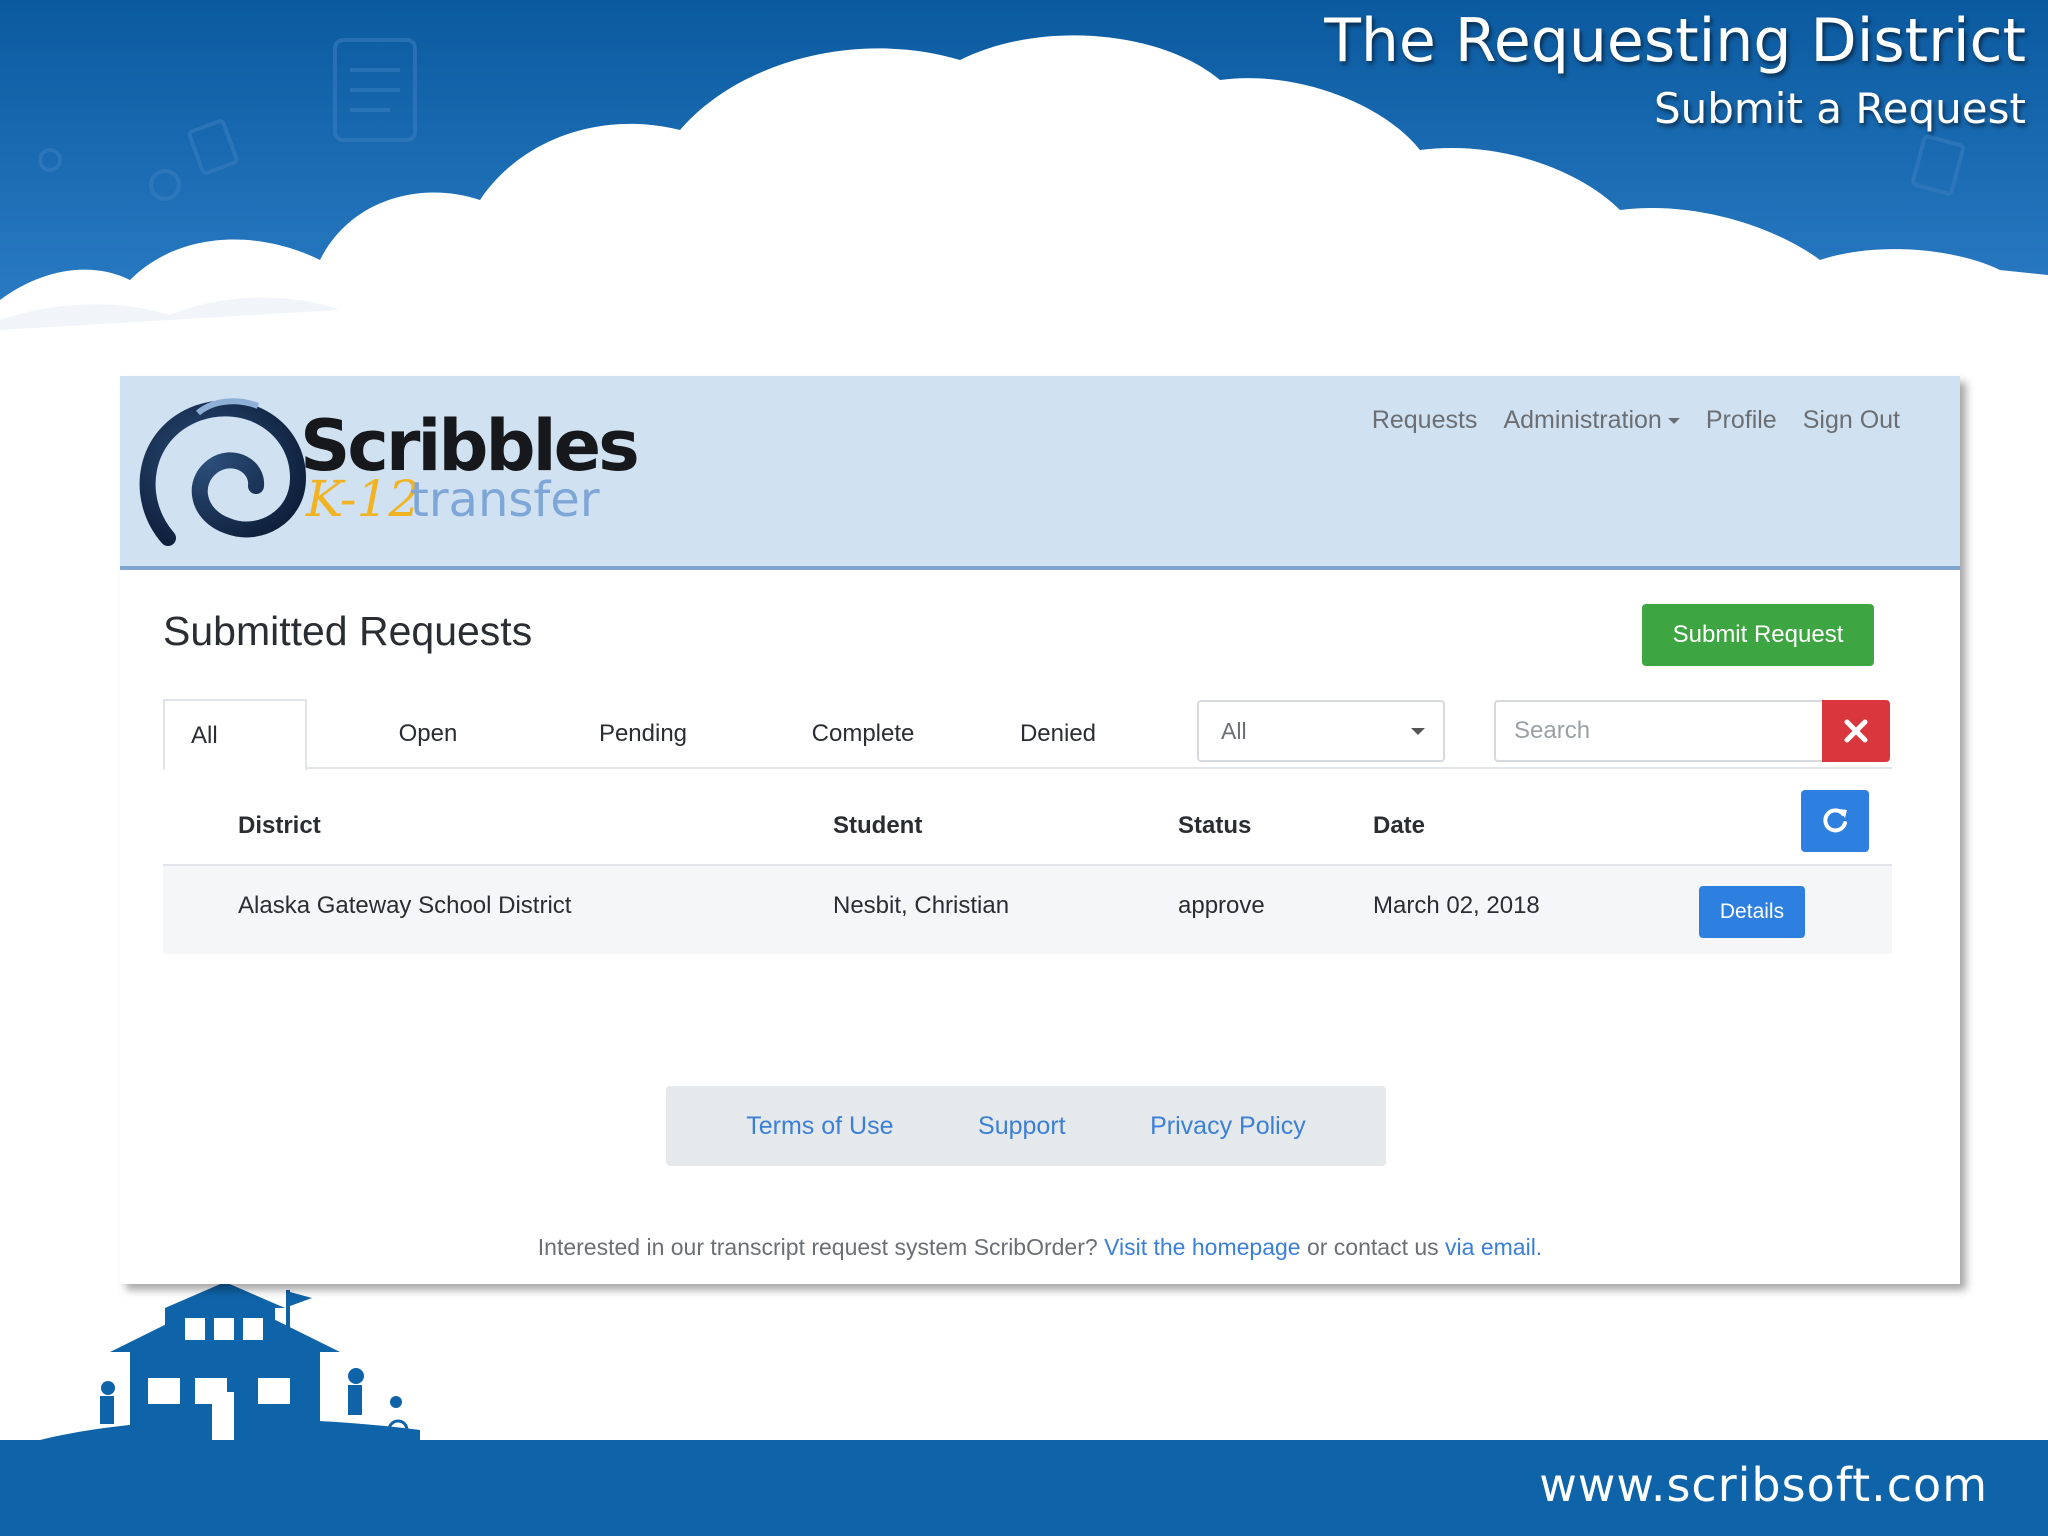 This screenshot has width=2048, height=1536. What do you see at coordinates (1673, 421) in the screenshot?
I see `caret-down-icon` at bounding box center [1673, 421].